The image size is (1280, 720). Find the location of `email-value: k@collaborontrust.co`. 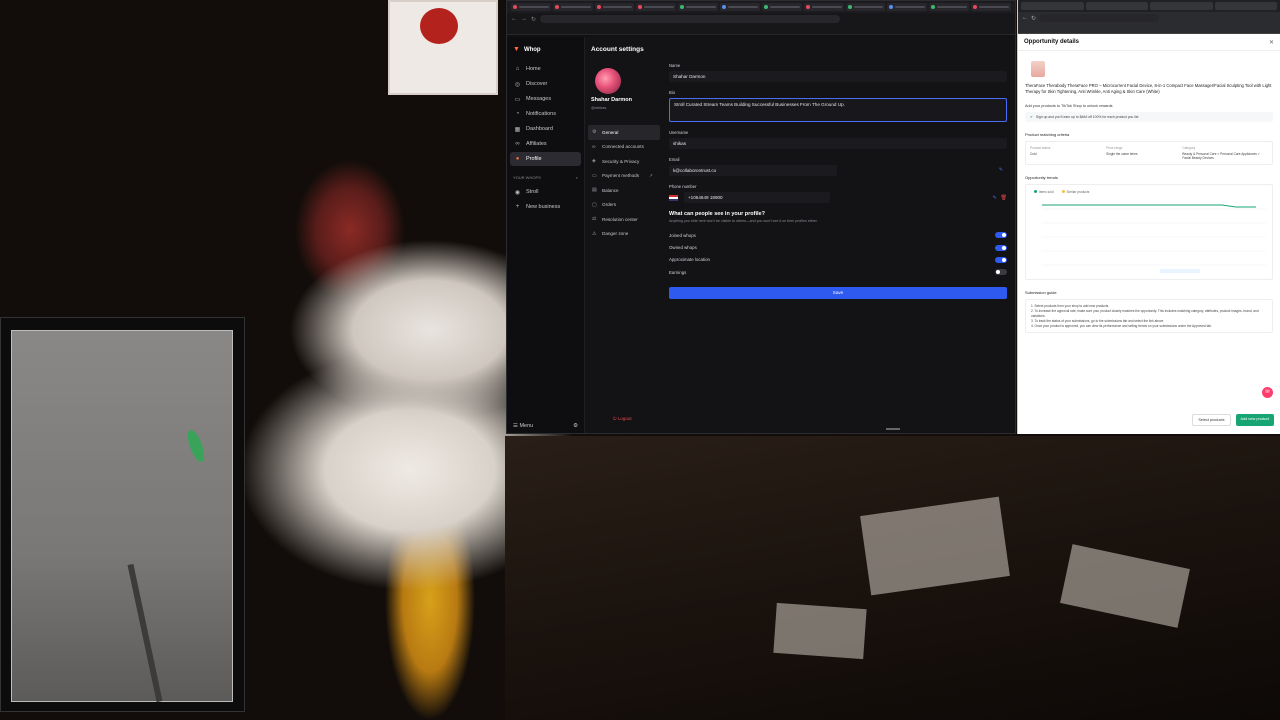

email-value: k@collaborontrust.co is located at coordinates (695, 170).